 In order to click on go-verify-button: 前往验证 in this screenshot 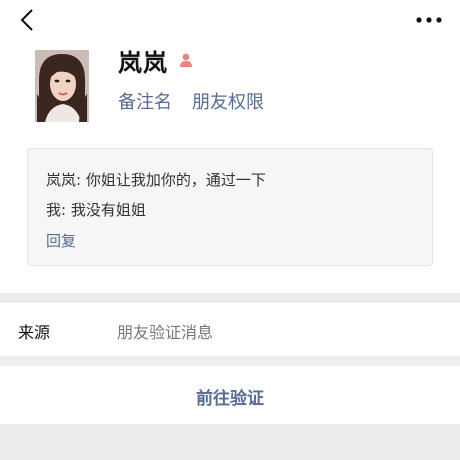, I will do `click(230, 395)`.